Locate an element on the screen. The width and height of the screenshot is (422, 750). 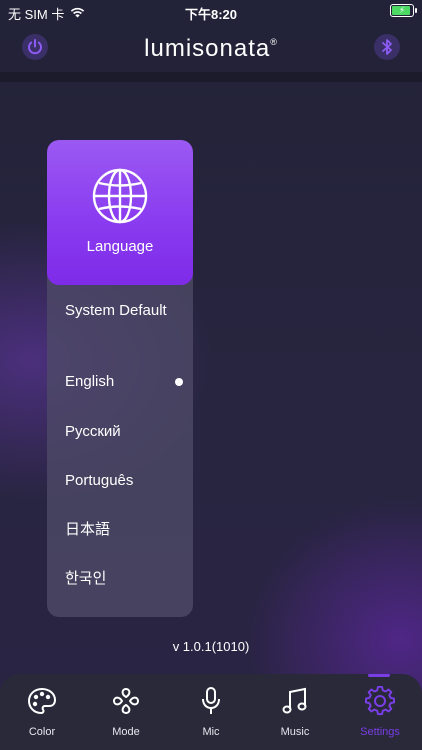
language-option-russian: Русский is located at coordinates (125, 432).